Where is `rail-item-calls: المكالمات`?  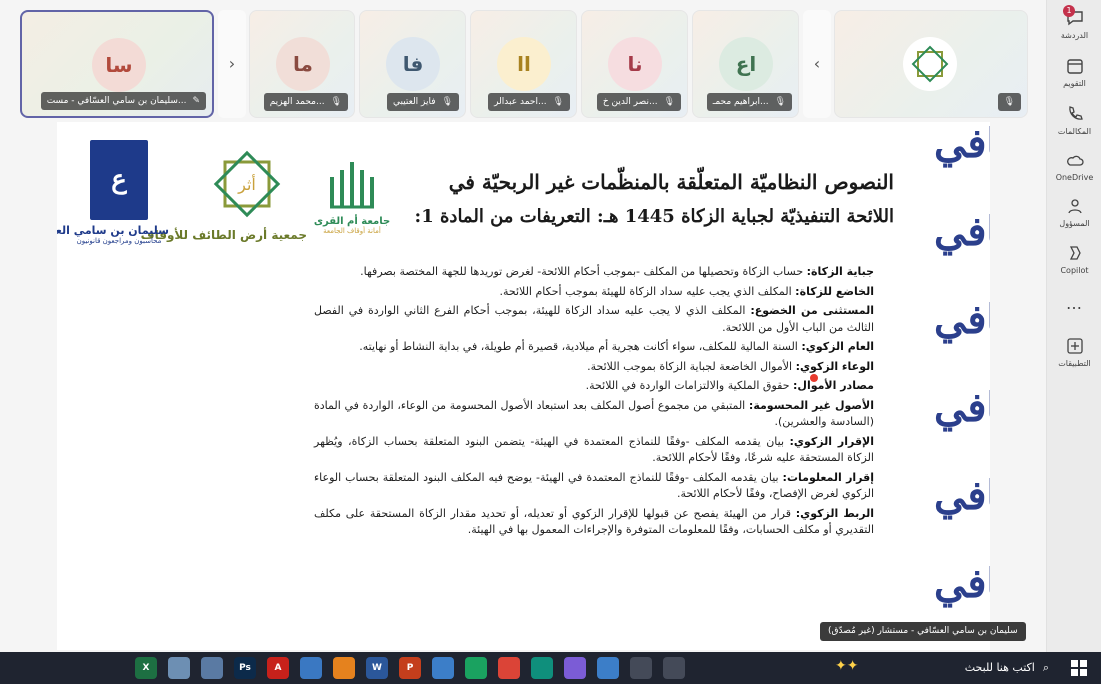 rail-item-calls: المكالمات is located at coordinates (1074, 120).